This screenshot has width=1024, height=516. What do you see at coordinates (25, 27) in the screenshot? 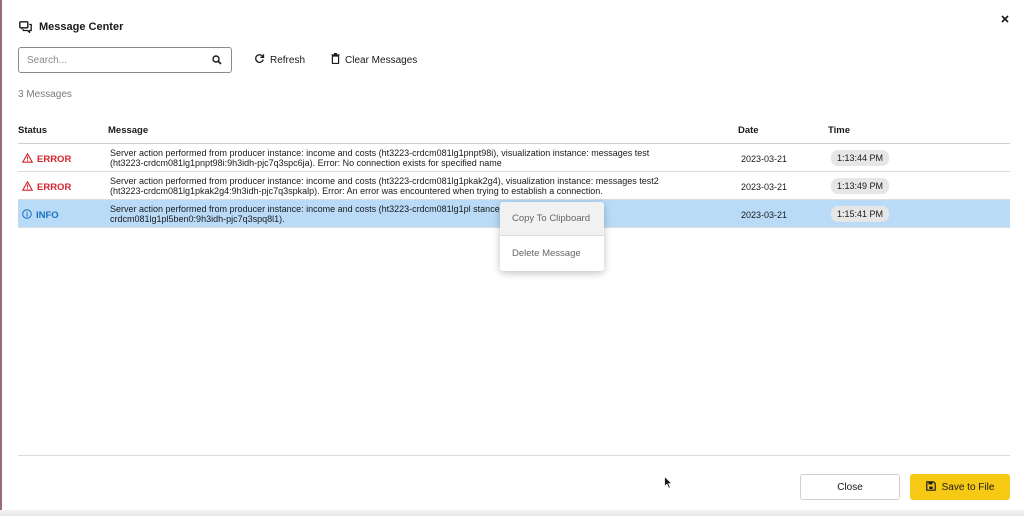
I see `chat-bubbles-icon` at bounding box center [25, 27].